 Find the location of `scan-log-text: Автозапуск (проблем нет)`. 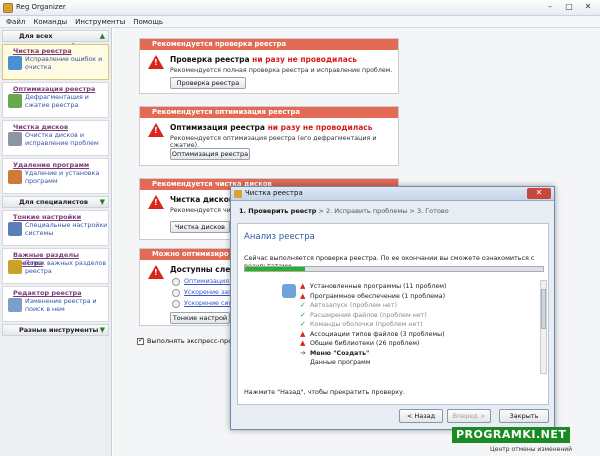

scan-log-text: Автозапуск (проблем нет) is located at coordinates (353, 305).